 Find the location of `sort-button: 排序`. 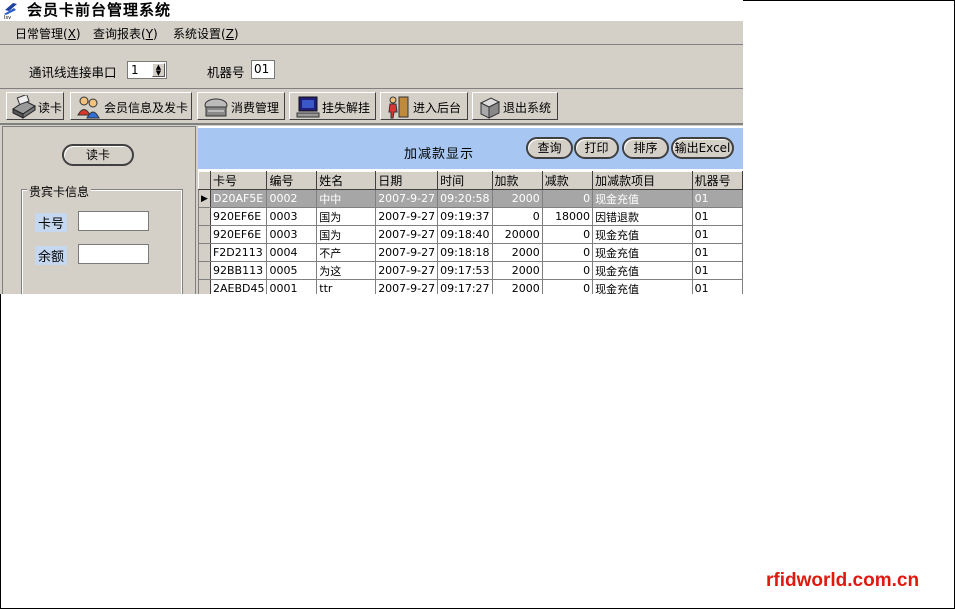

sort-button: 排序 is located at coordinates (645, 148).